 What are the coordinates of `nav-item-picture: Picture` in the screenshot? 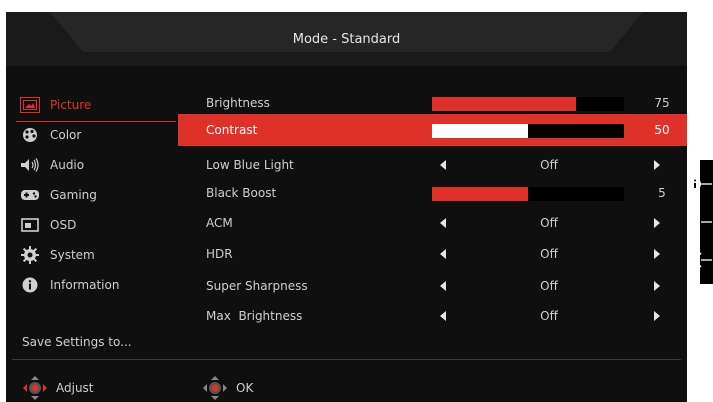 It's located at (97, 105).